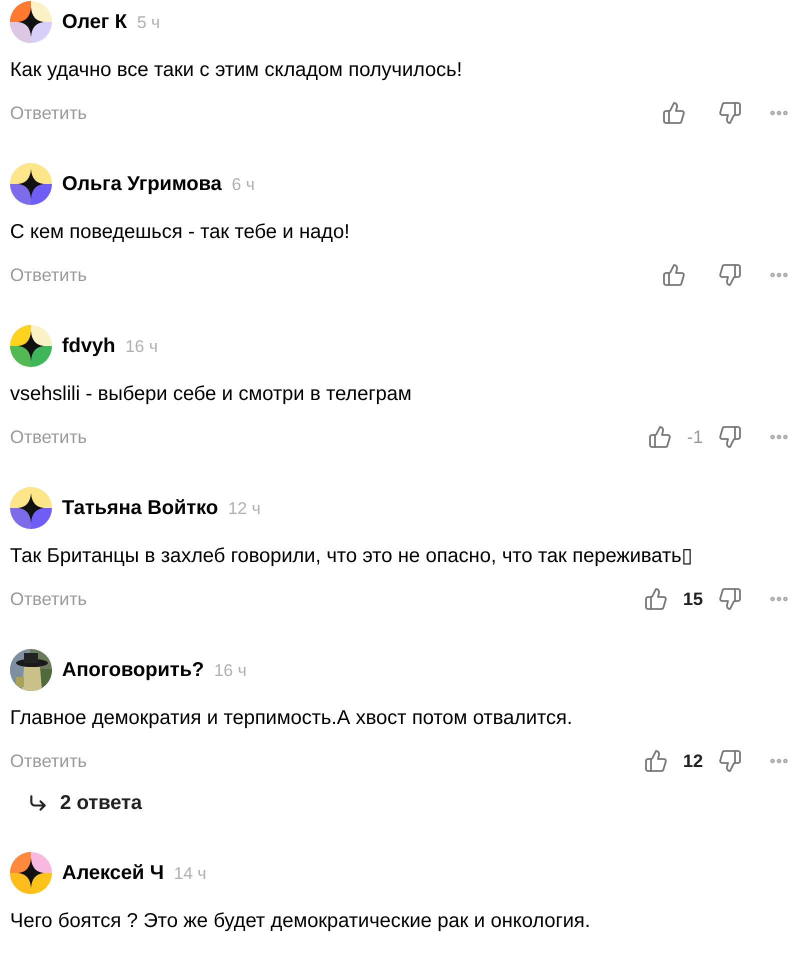 The width and height of the screenshot is (800, 957). What do you see at coordinates (692, 761) in the screenshot?
I see `like-count: 12` at bounding box center [692, 761].